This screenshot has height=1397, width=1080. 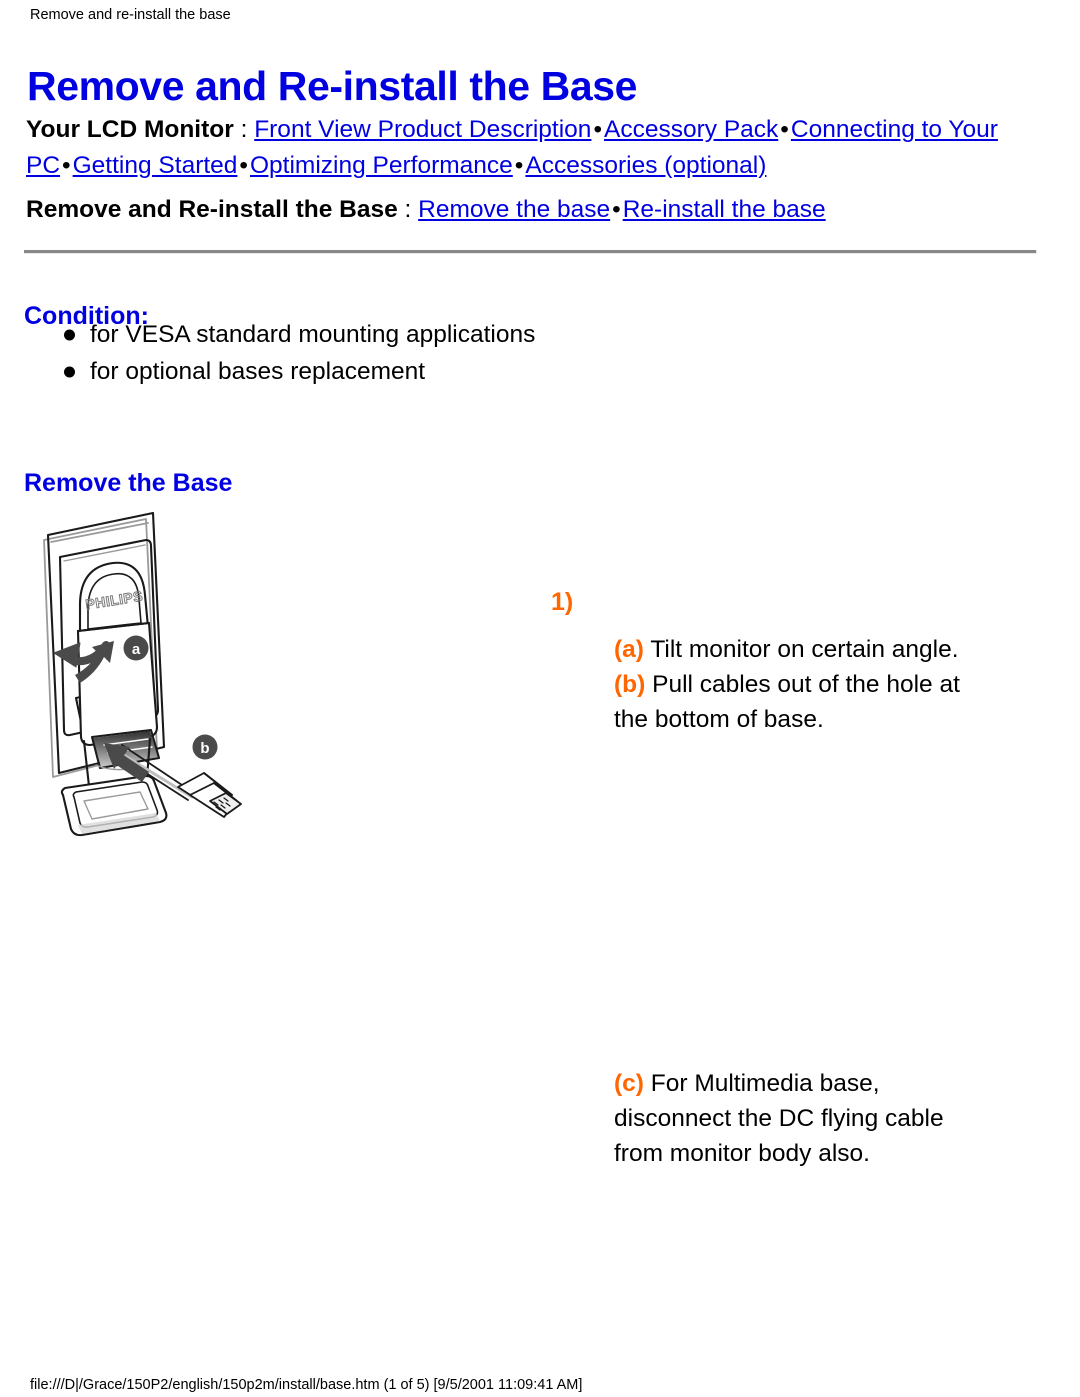 I want to click on svg-text: b, so click(x=204, y=748).